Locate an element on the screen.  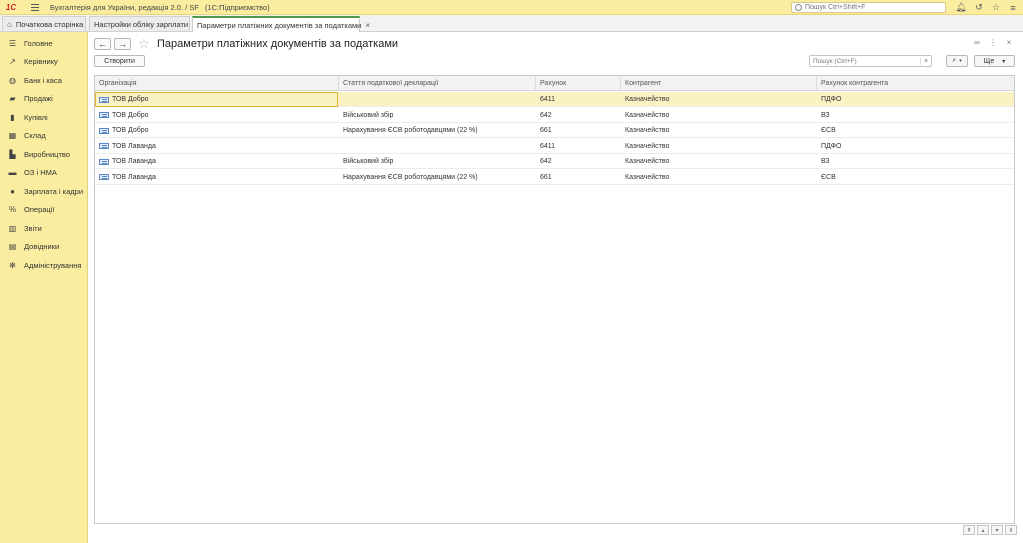
global-search-input is located at coordinates (870, 7).